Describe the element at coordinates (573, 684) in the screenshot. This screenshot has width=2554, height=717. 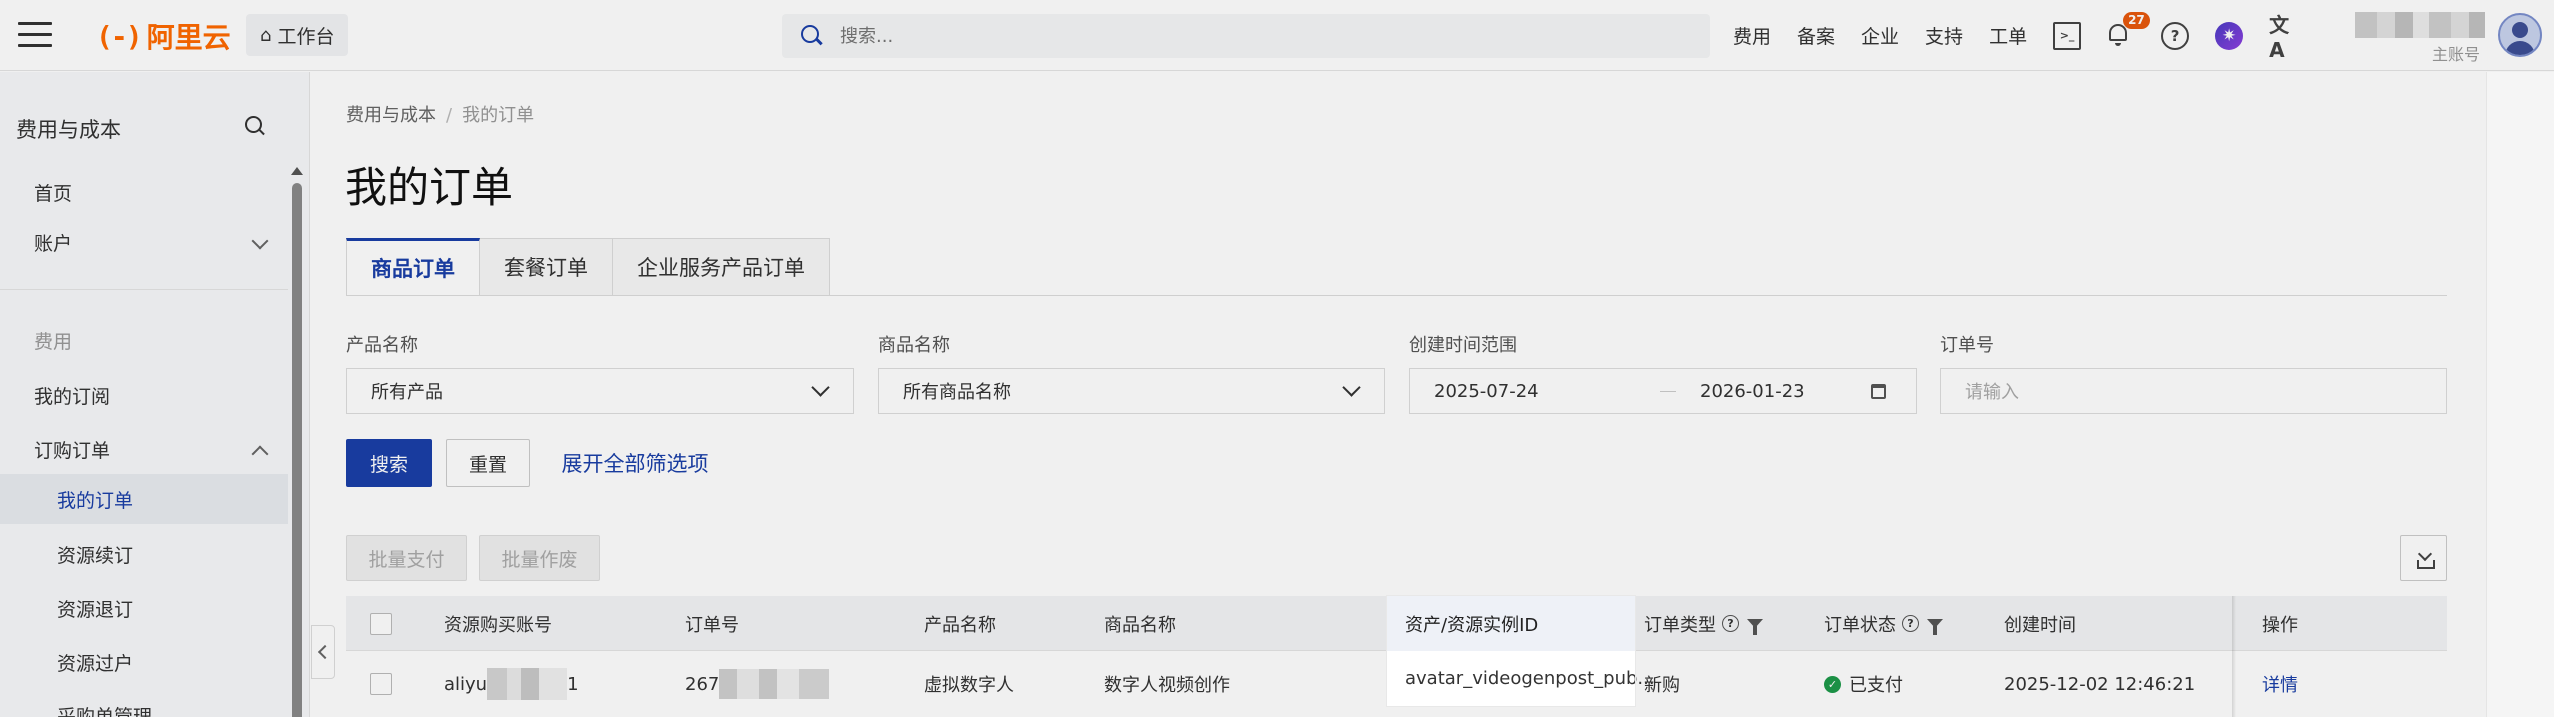
I see `account-suffix: 1` at that location.